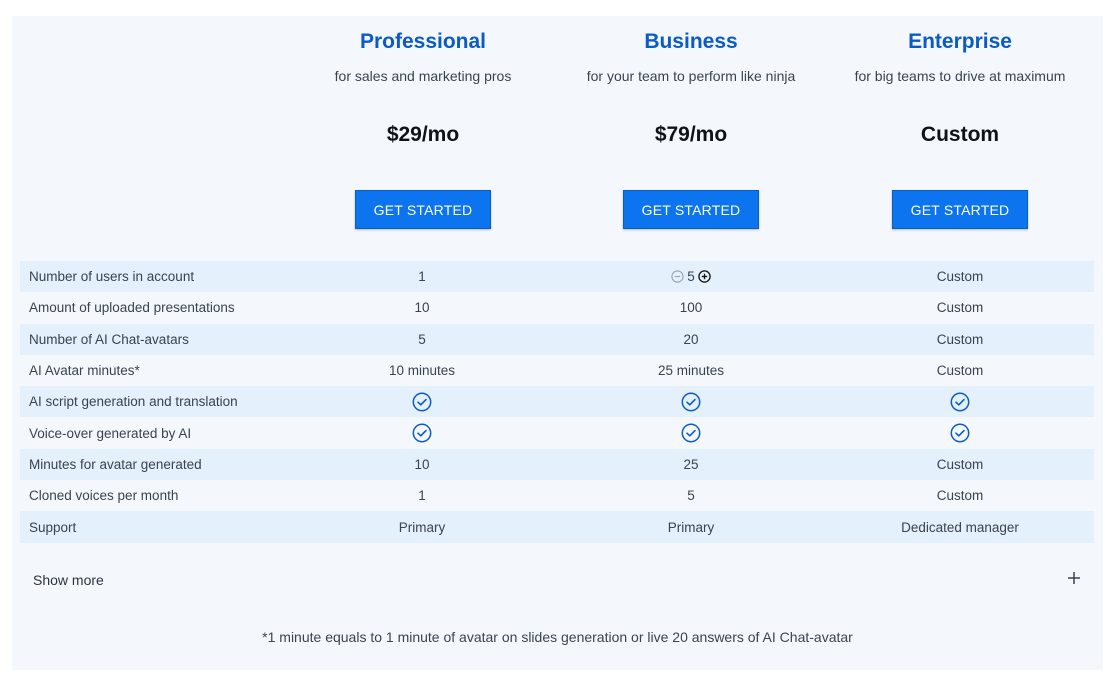  Describe the element at coordinates (960, 527) in the screenshot. I see `value-enterprise: Dedicated manager` at that location.